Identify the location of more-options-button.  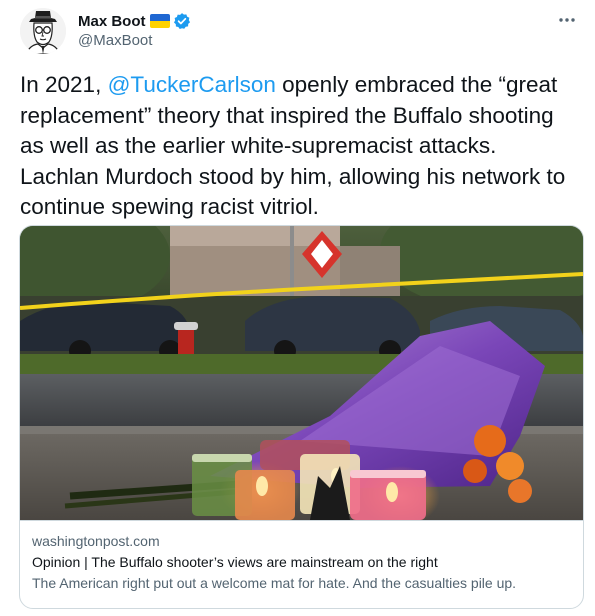
(567, 20).